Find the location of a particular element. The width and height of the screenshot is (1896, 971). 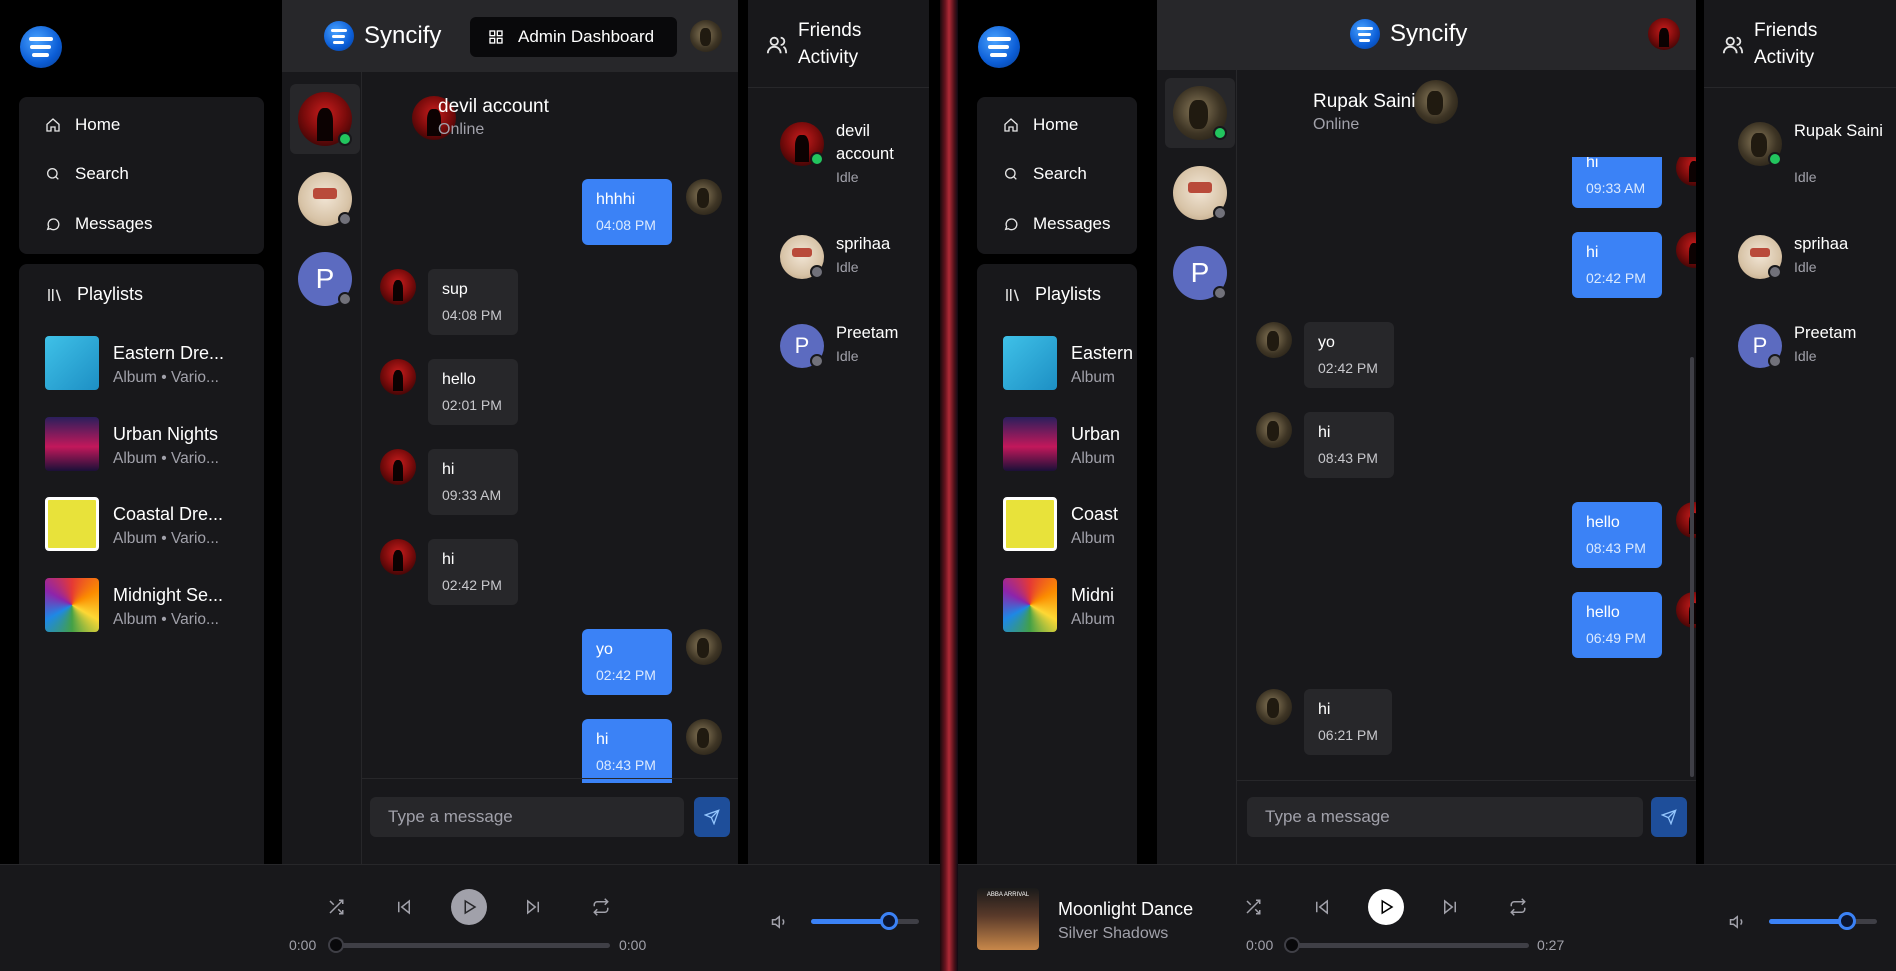

friends-header: Friends Activity is located at coordinates (1800, 44).